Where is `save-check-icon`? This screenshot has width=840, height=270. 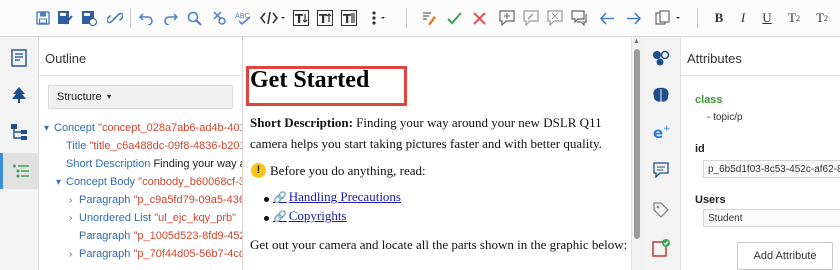 save-check-icon is located at coordinates (65, 18).